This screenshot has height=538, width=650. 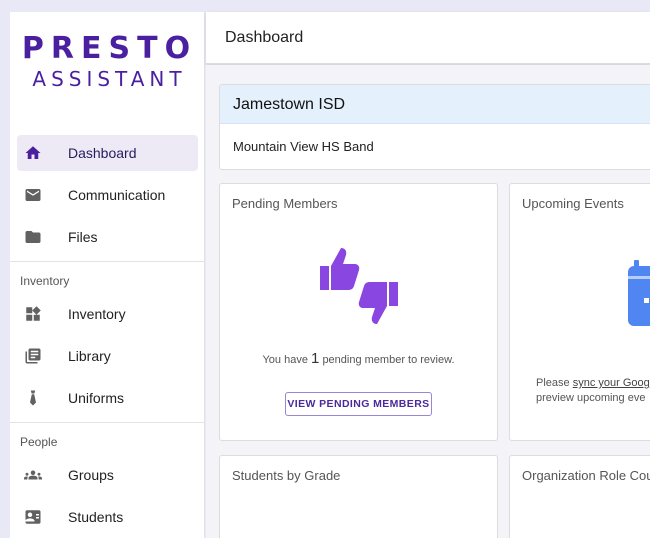 I want to click on pending-members-message: You have 1 pending member to review., so click(x=358, y=358).